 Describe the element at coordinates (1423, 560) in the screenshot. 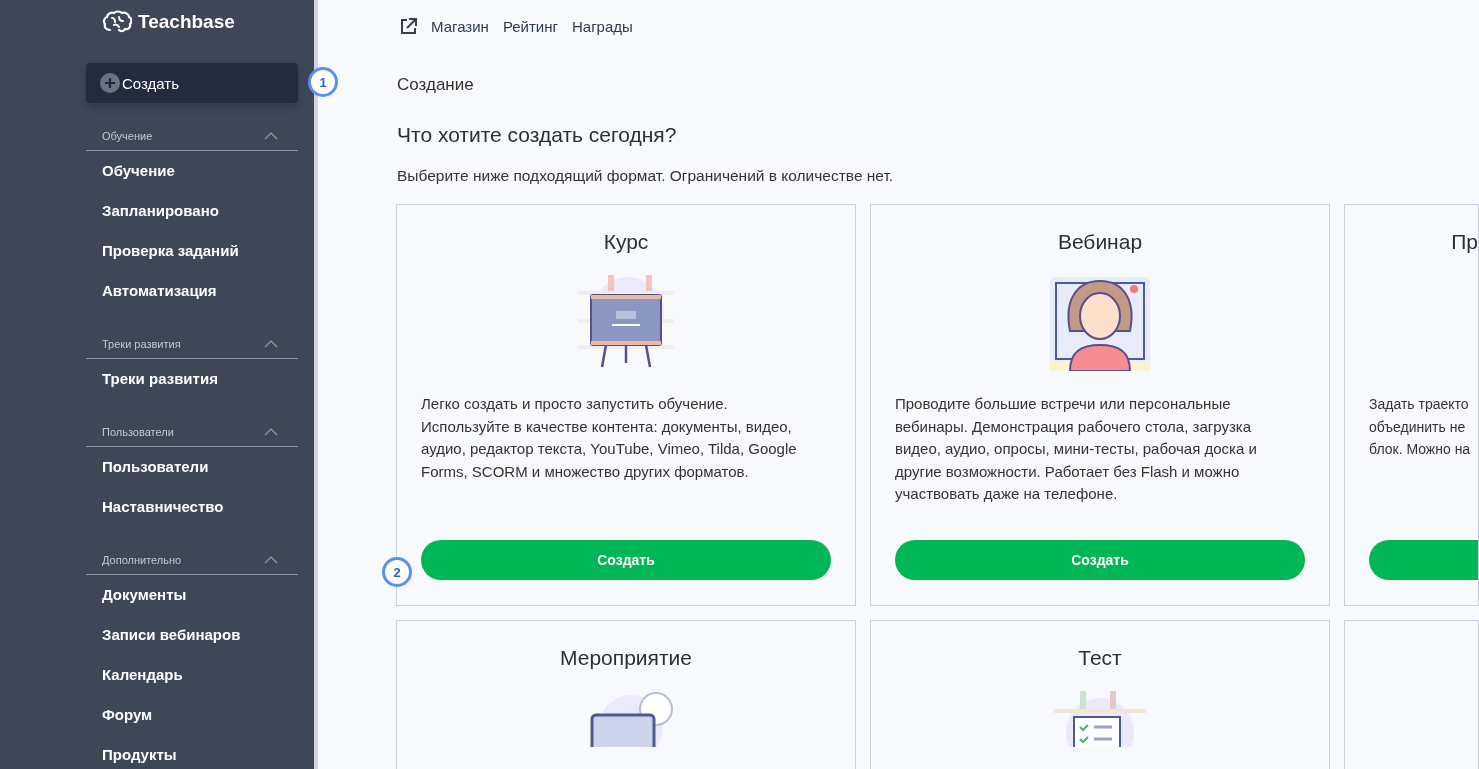

I see `create-button` at that location.